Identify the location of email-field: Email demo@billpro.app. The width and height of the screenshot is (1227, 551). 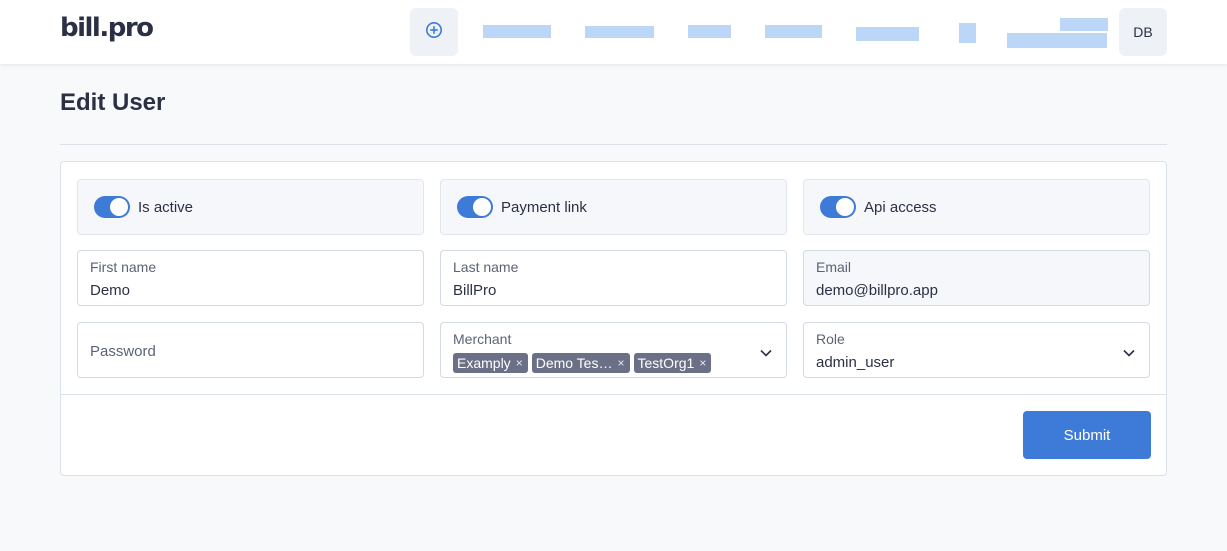
(976, 278).